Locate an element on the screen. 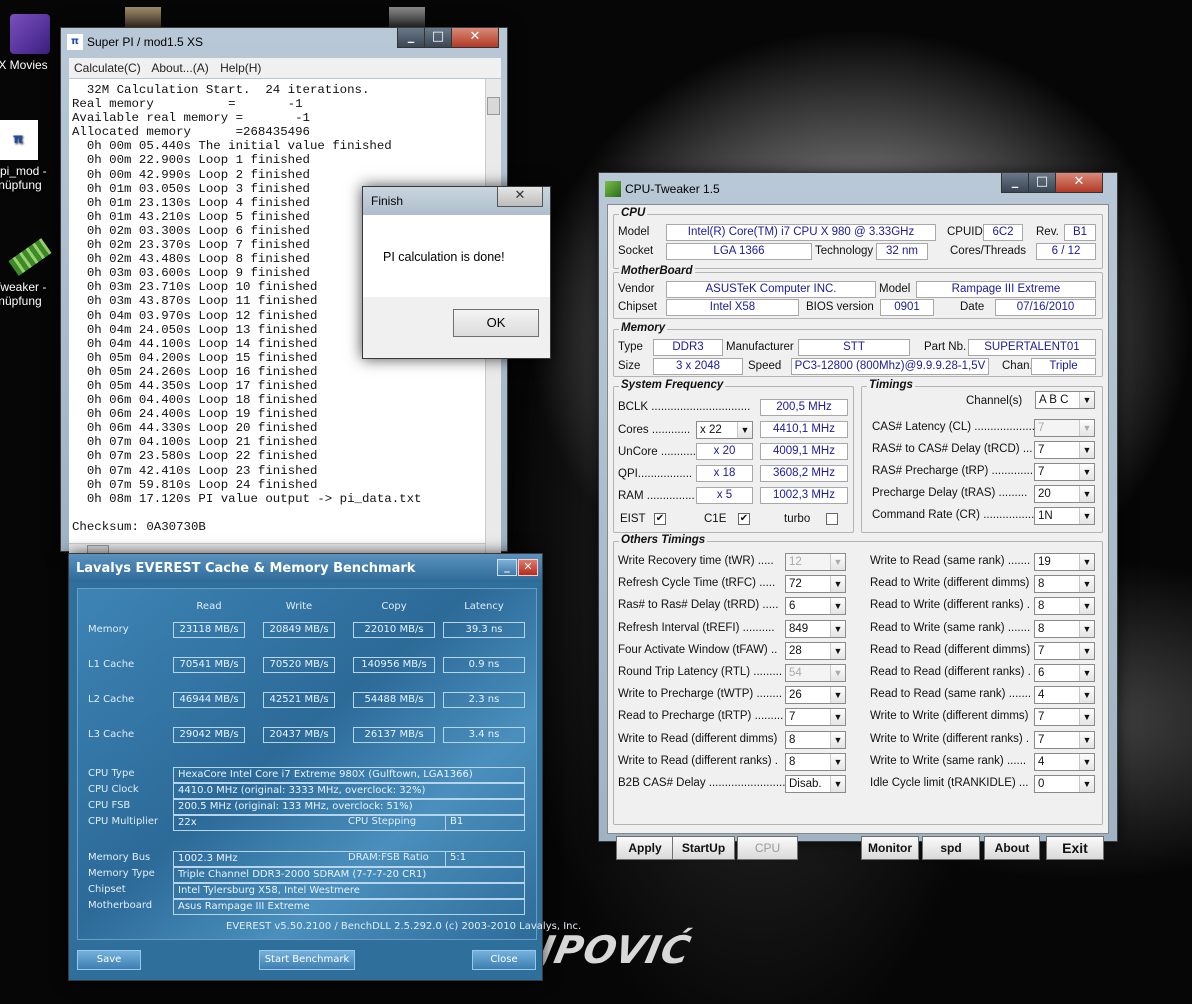 This screenshot has width=1192, height=1004. timing-dropdown: 26 ▼ is located at coordinates (815, 695).